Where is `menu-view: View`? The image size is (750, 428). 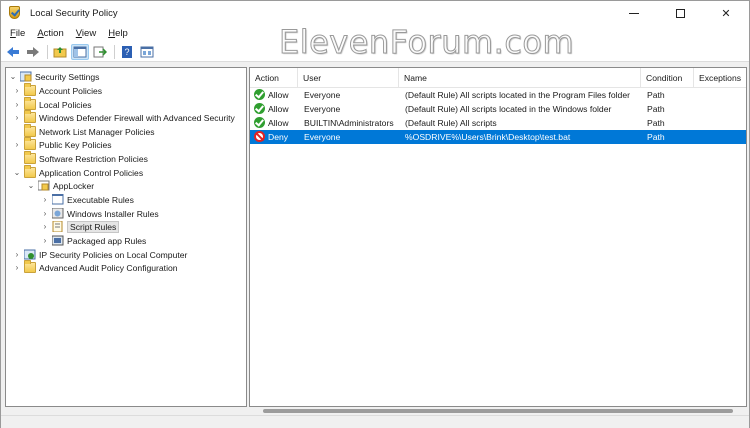
menu-view: View is located at coordinates (86, 33).